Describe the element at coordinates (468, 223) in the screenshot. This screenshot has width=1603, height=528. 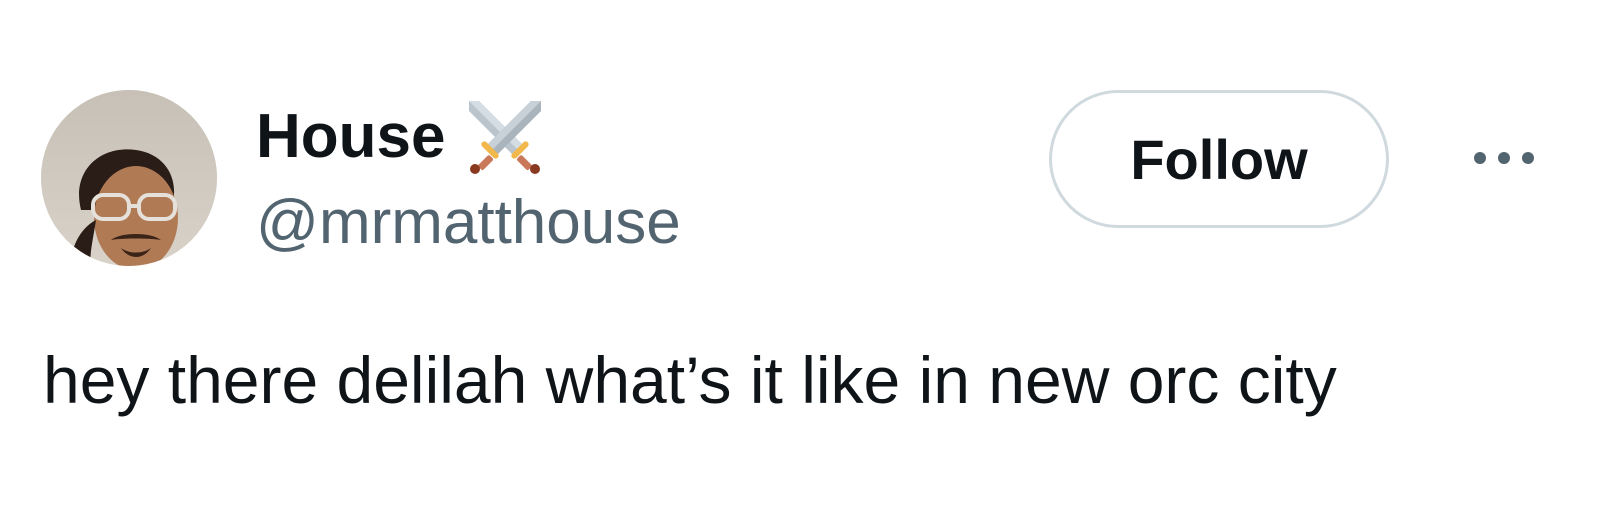
I see `author-handle: @mrmatthouse` at that location.